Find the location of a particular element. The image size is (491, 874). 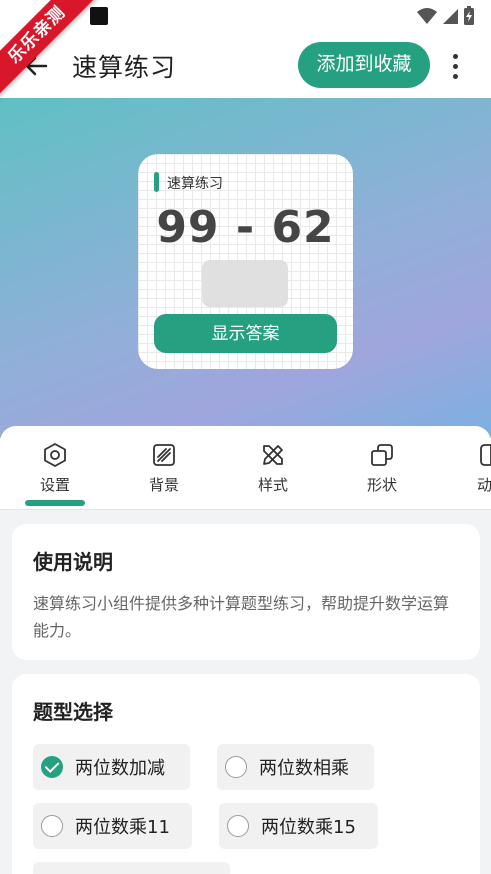

option-label: 两位数乘15 is located at coordinates (308, 827).